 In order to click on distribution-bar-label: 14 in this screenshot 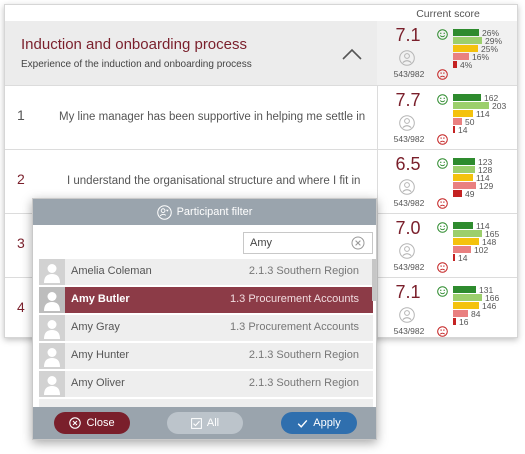, I will do `click(463, 130)`.